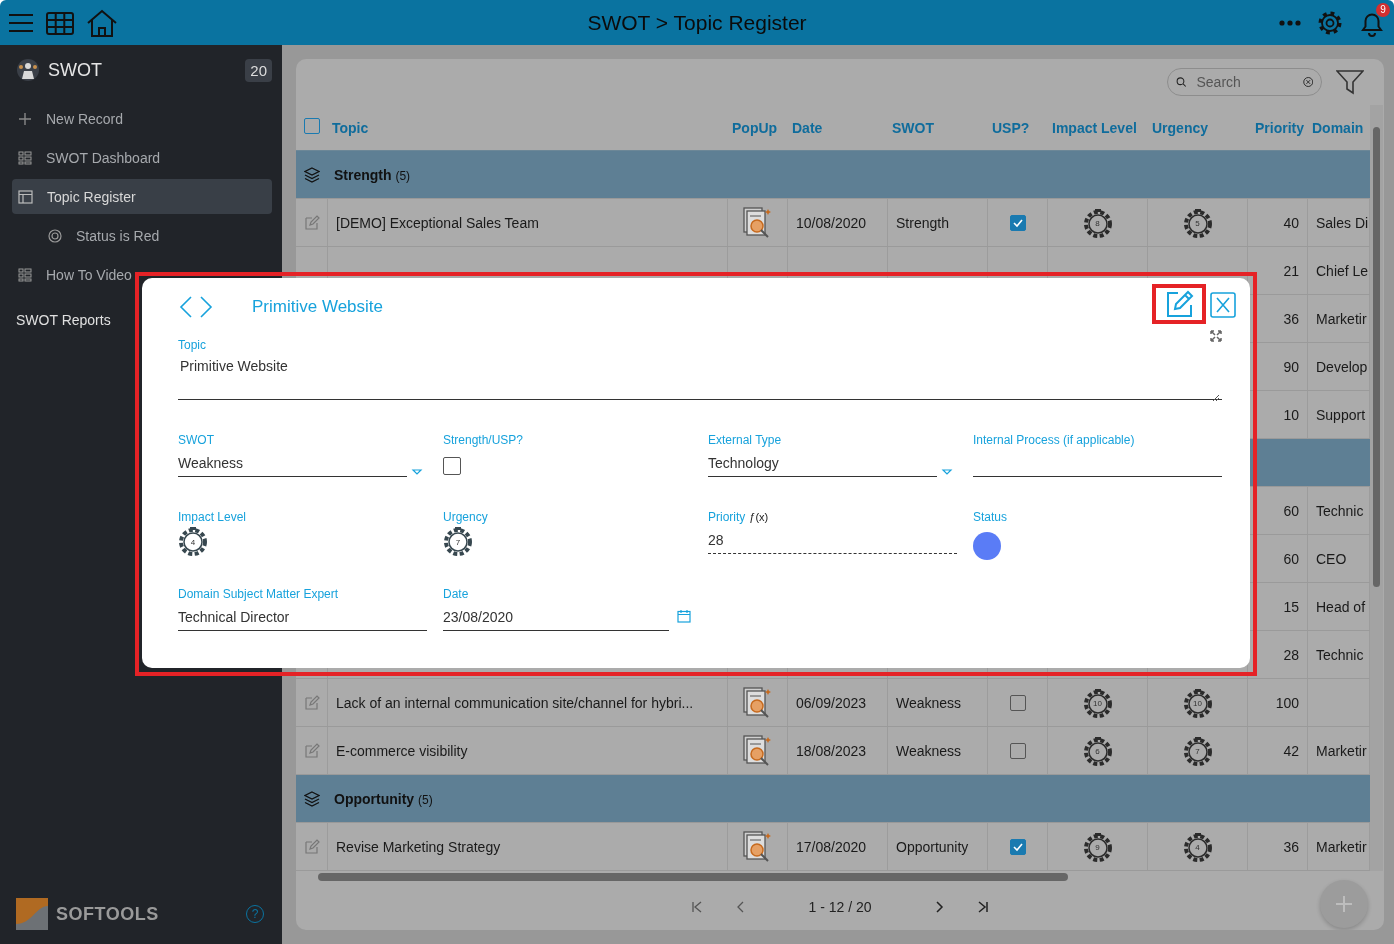 This screenshot has width=1394, height=944. Describe the element at coordinates (1181, 82) in the screenshot. I see `search-icon` at that location.